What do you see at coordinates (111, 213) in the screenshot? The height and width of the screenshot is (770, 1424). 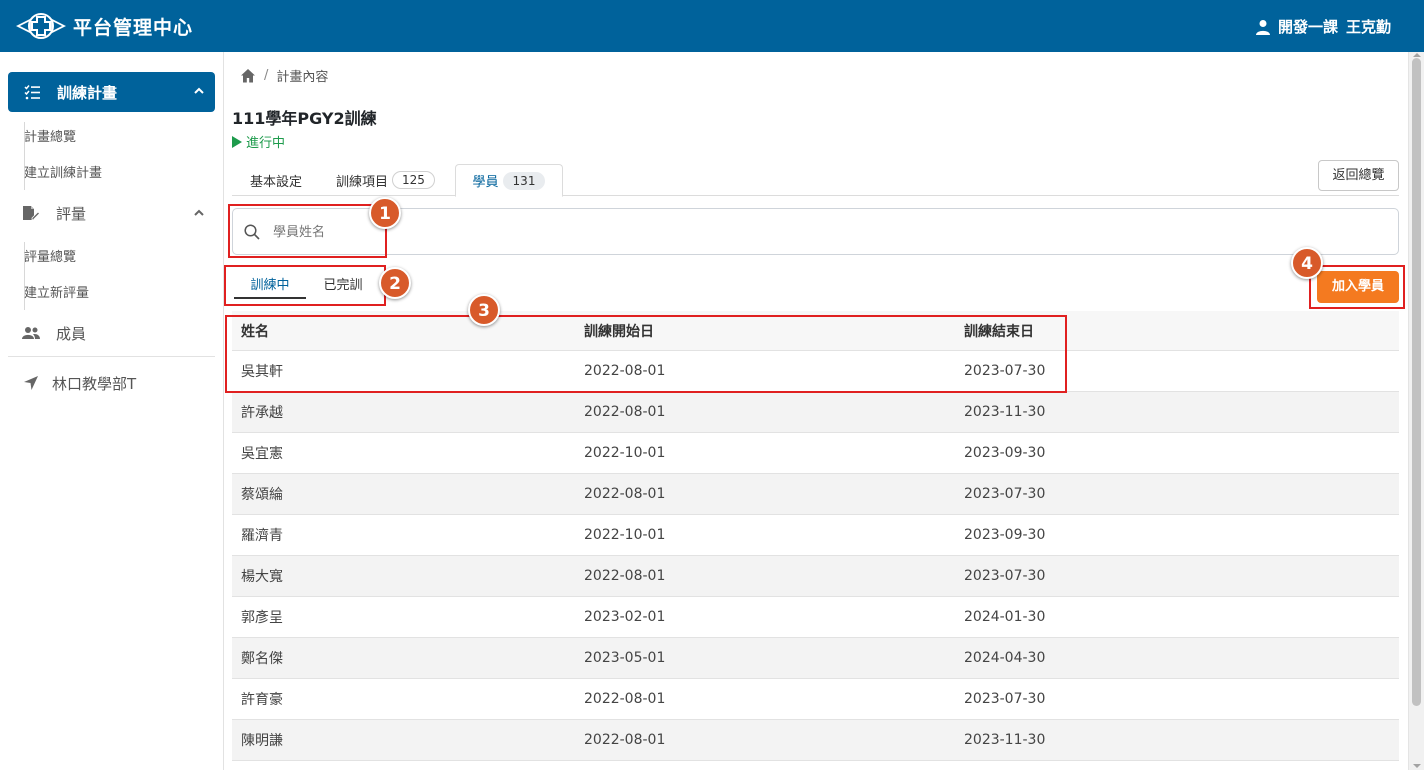 I see `sidebar-item-evaluation: 評量` at bounding box center [111, 213].